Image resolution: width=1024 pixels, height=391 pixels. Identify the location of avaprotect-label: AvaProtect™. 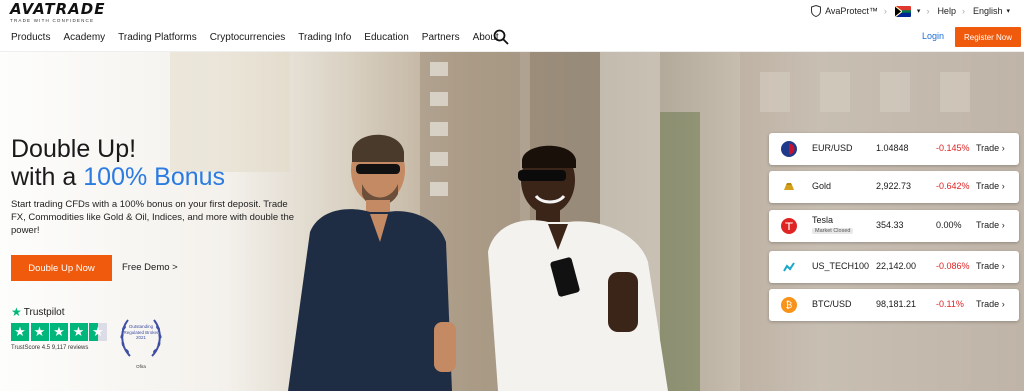
(851, 11).